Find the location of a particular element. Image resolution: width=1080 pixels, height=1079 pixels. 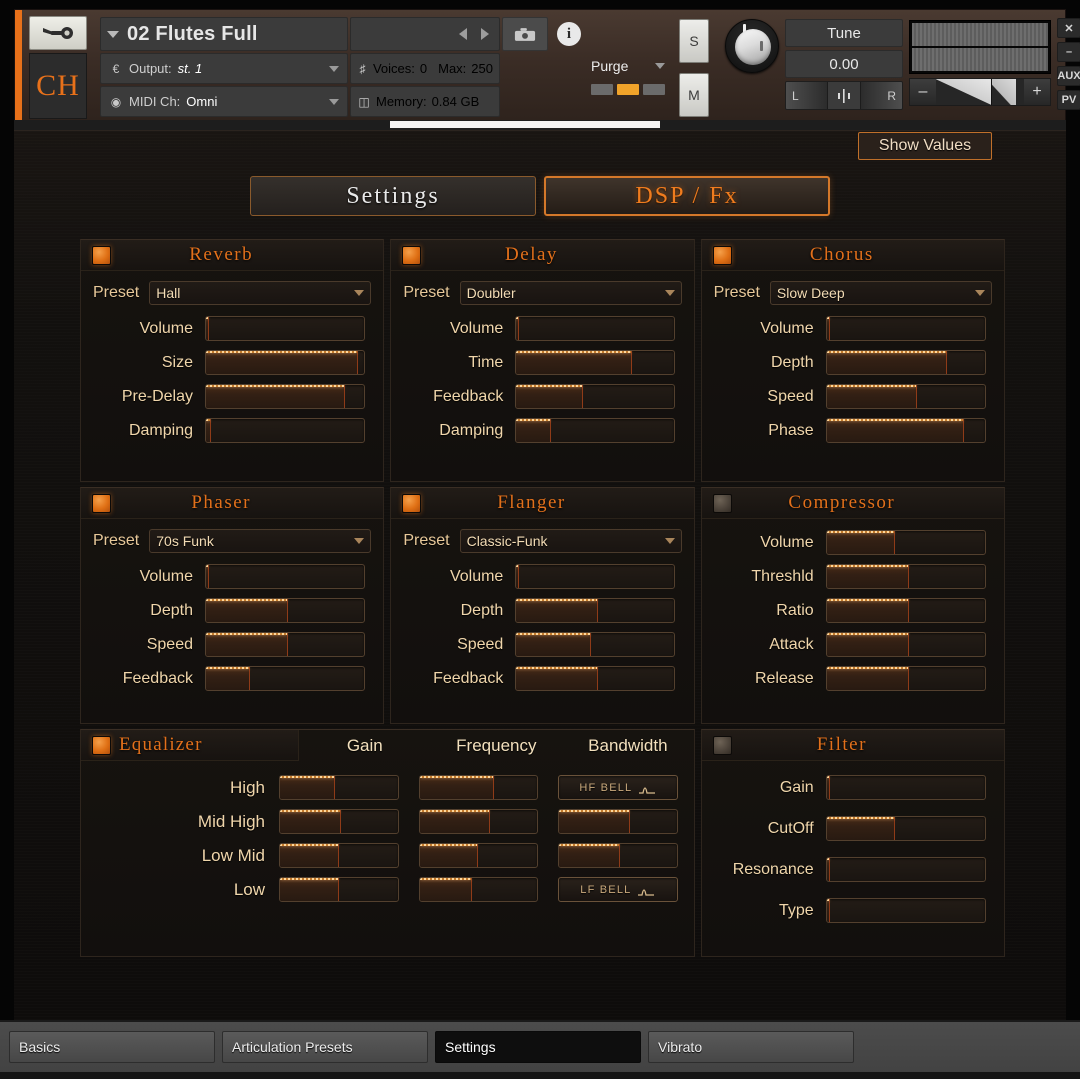

volume-ramp is located at coordinates (980, 92).